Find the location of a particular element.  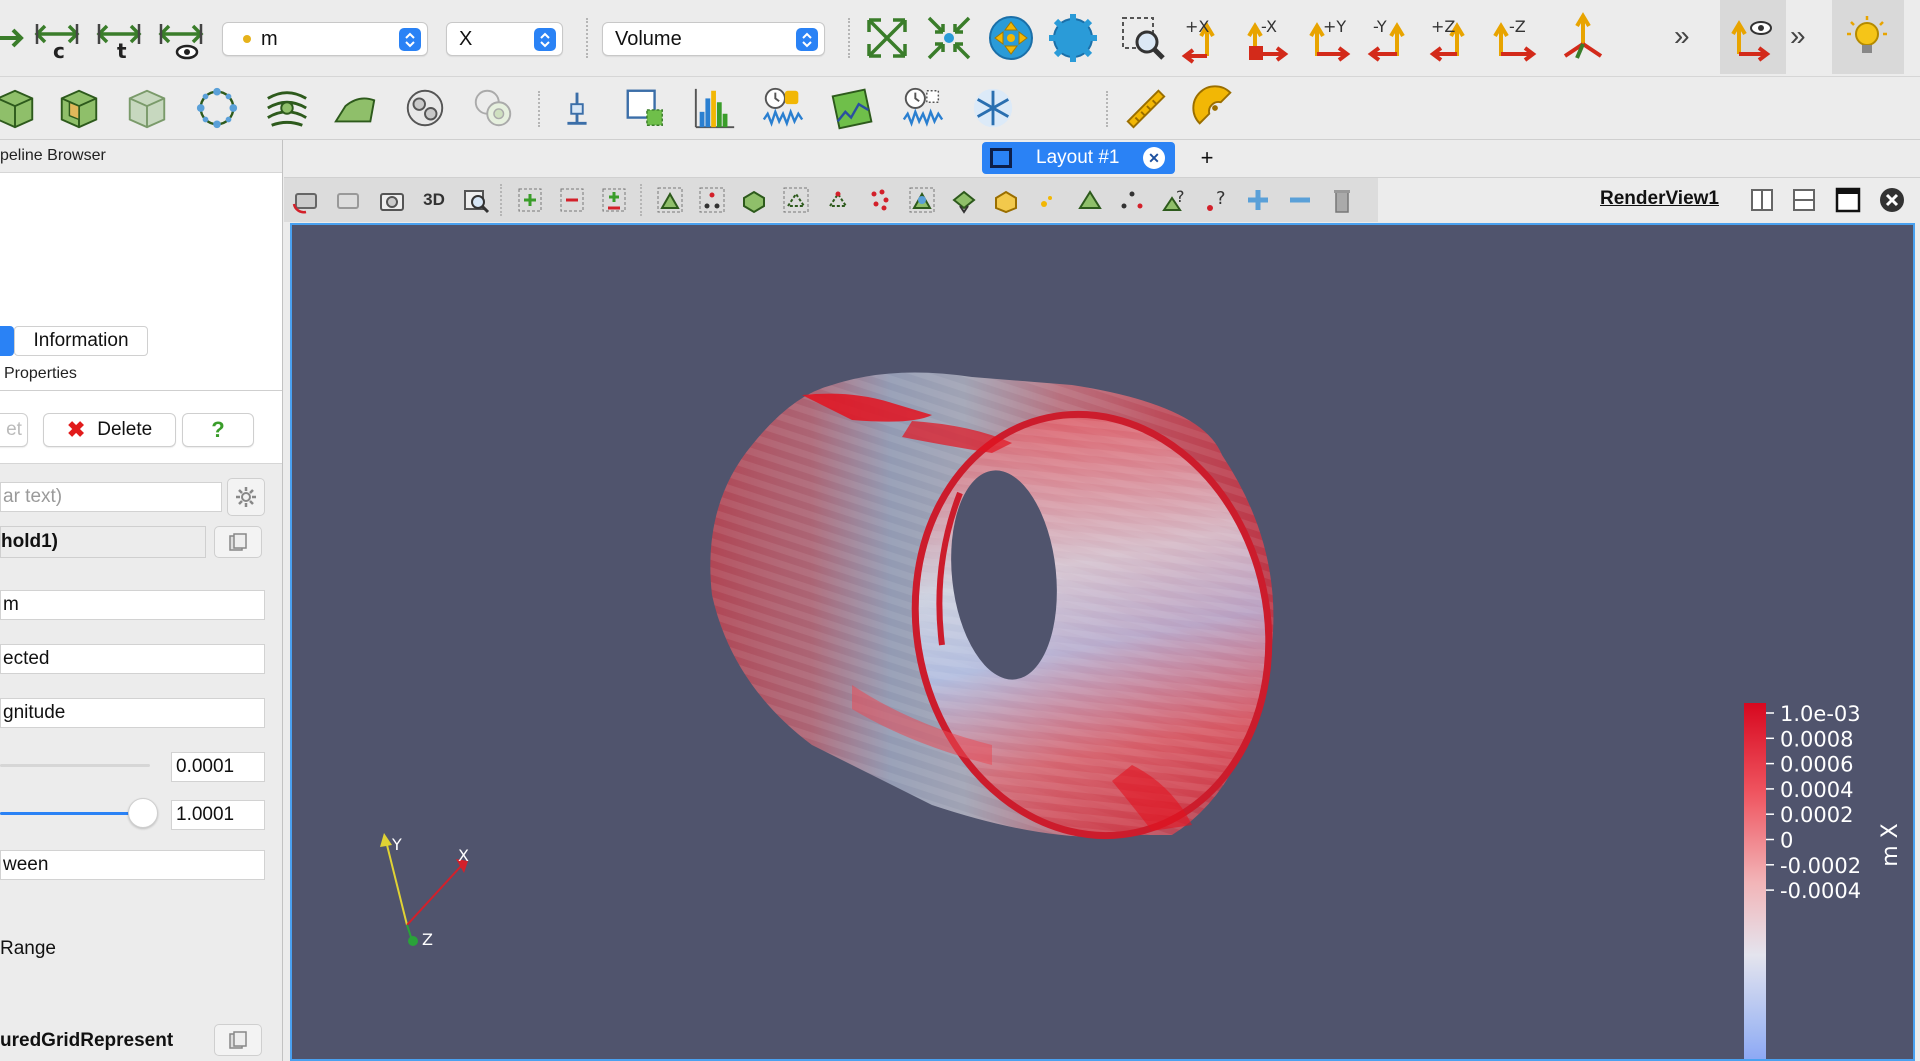

zoom-to-box-icon is located at coordinates (1143, 38).